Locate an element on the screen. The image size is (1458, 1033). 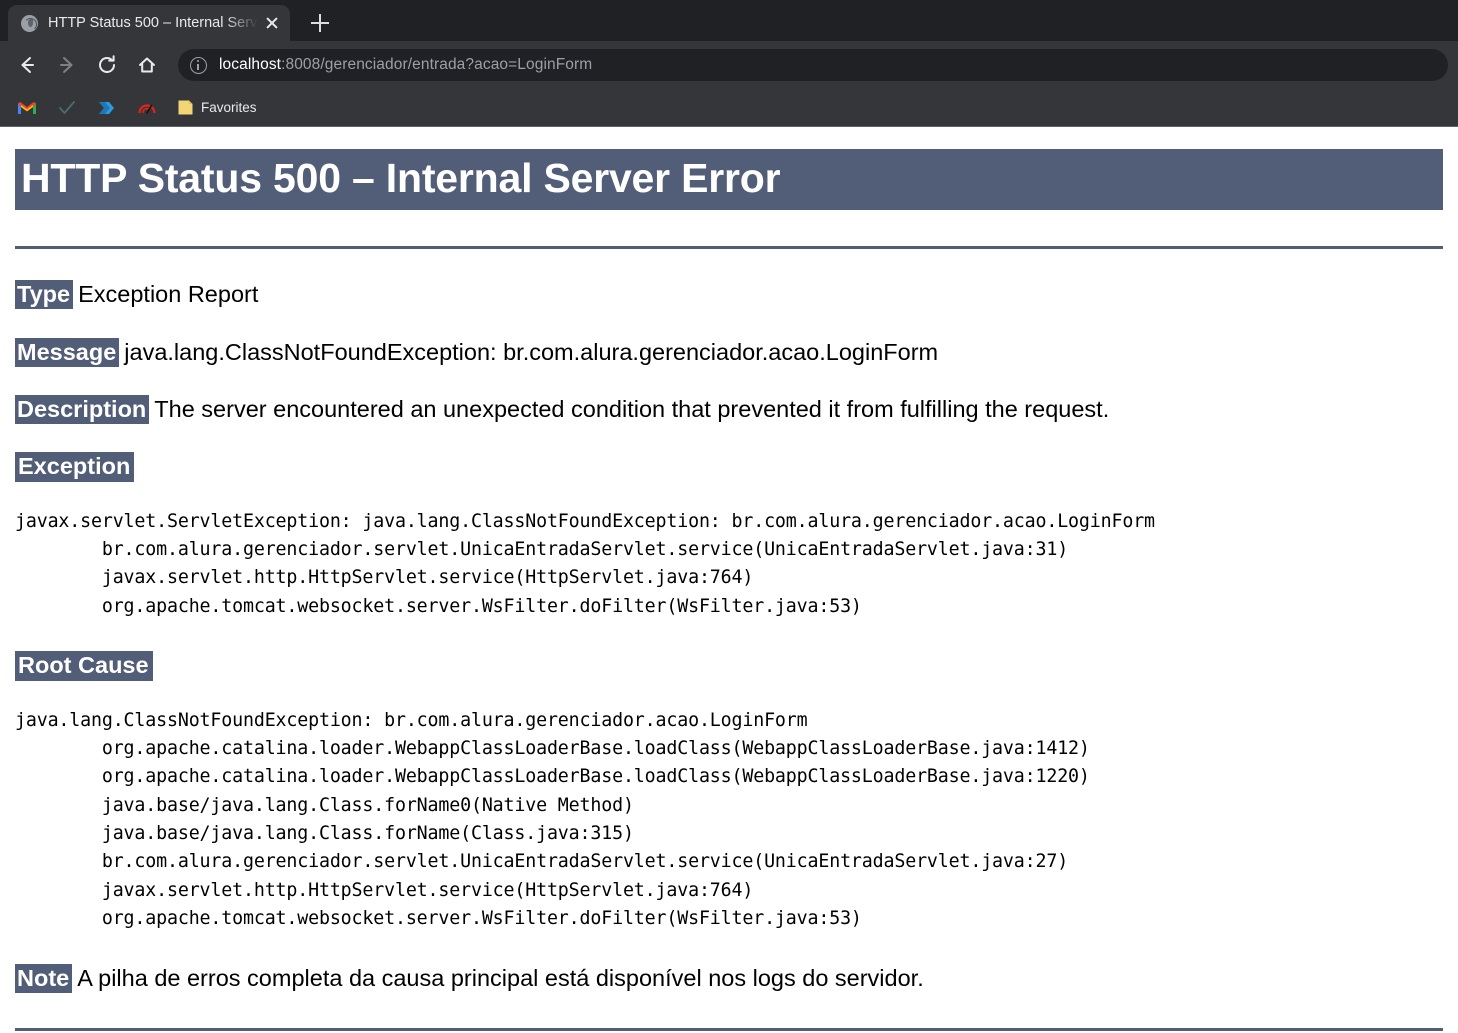
type-value: Exception Report is located at coordinates (168, 294).